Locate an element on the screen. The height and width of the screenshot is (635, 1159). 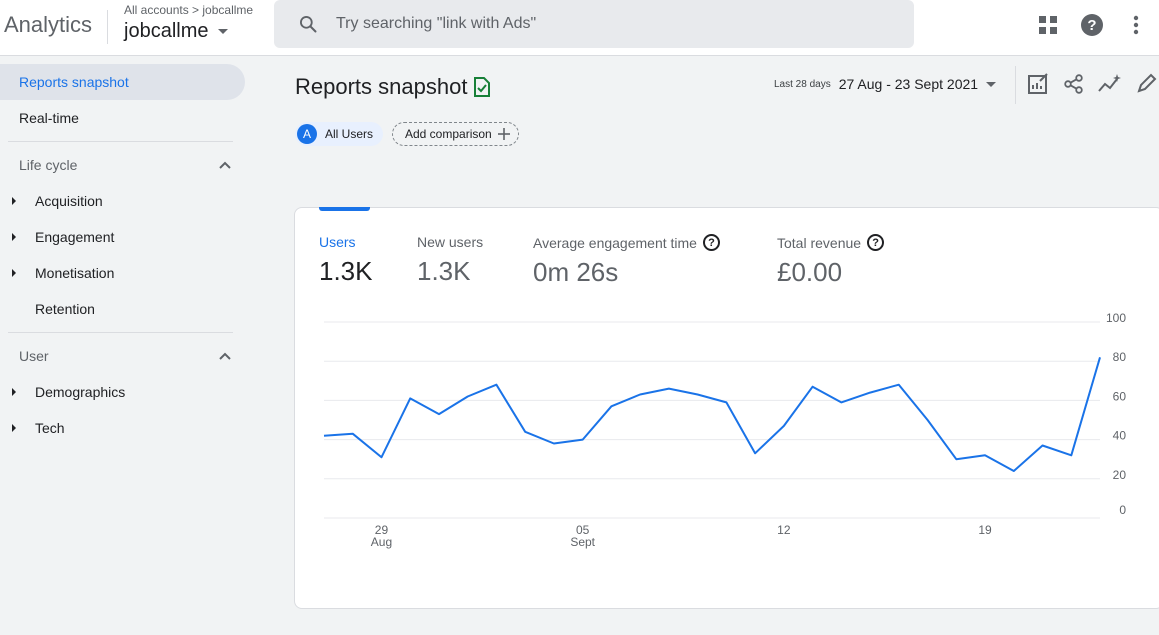
sidebar-item-engagement: Engagement is located at coordinates (74, 237).